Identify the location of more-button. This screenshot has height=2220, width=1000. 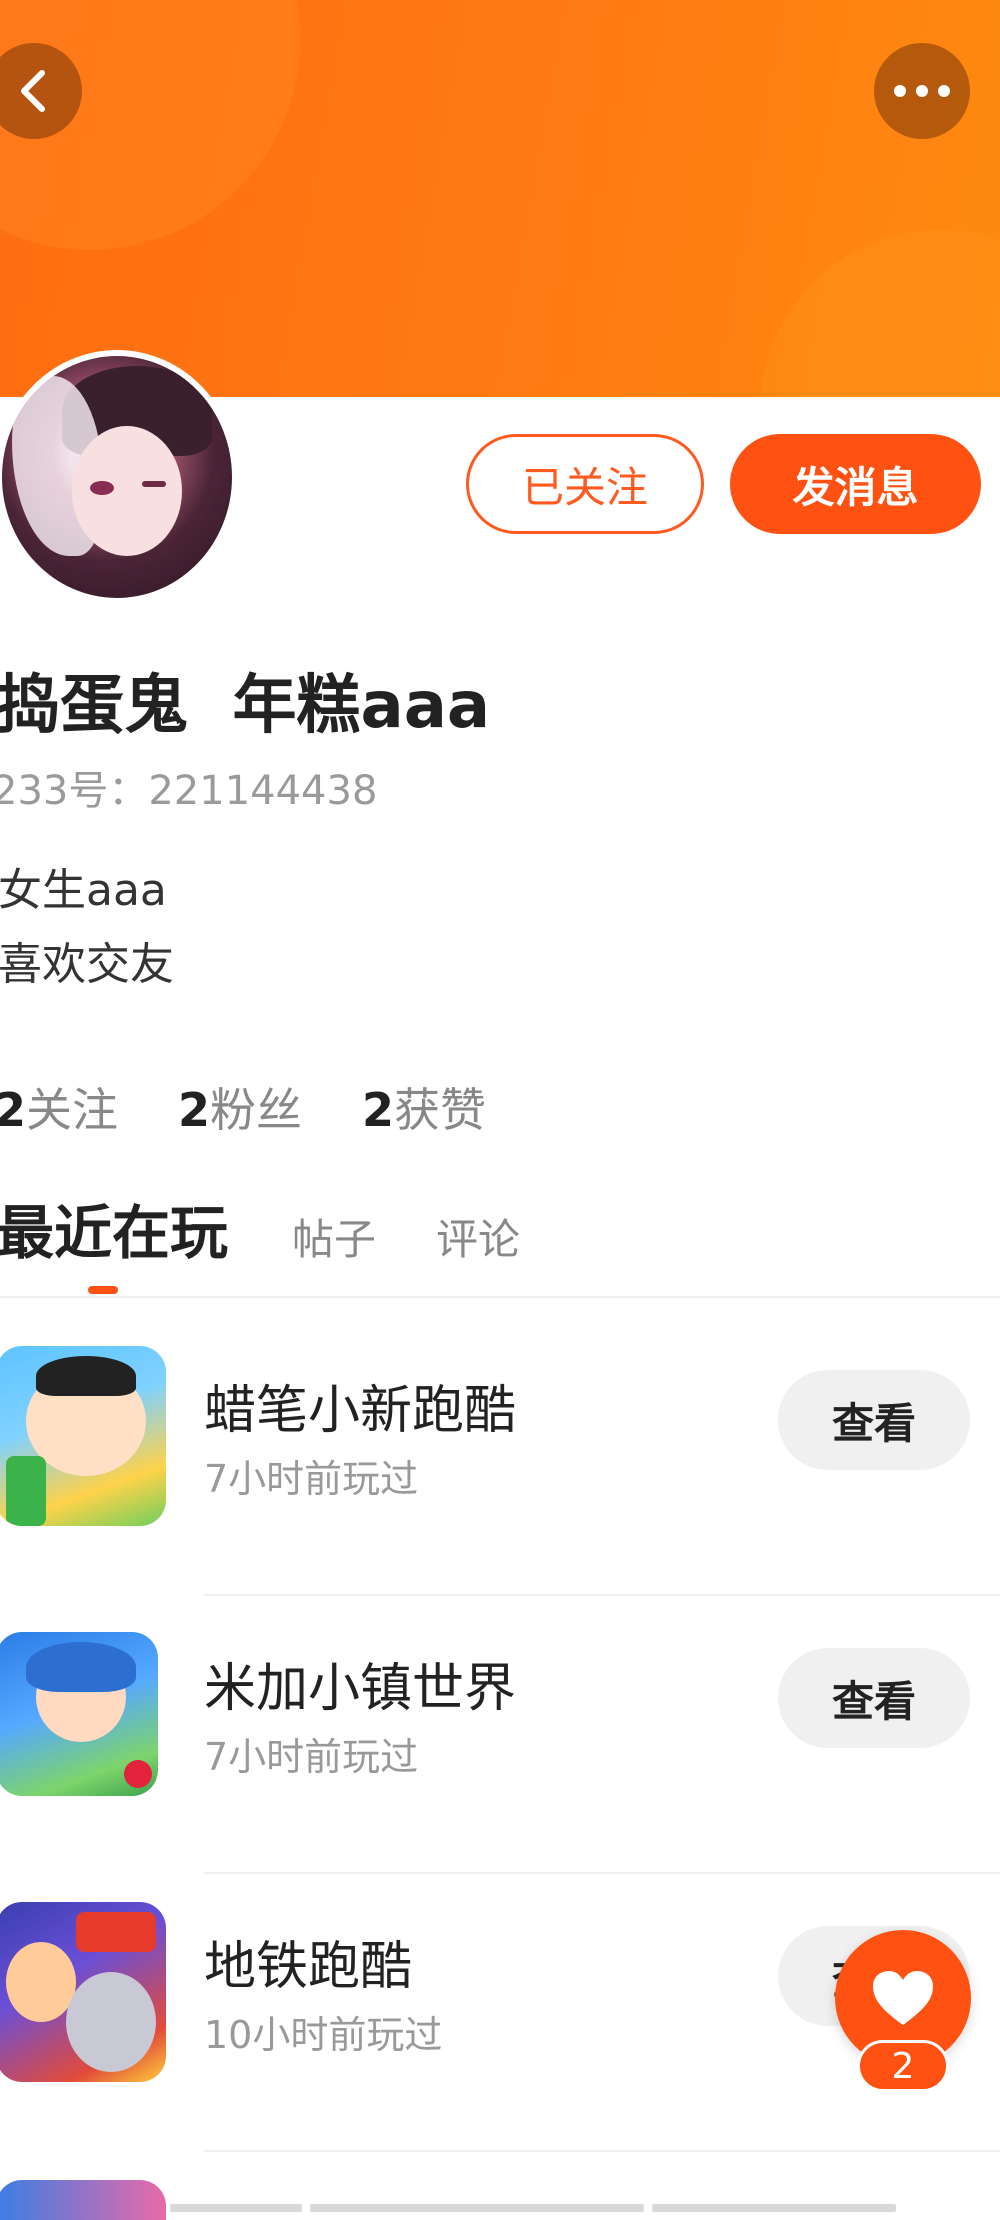
(922, 91).